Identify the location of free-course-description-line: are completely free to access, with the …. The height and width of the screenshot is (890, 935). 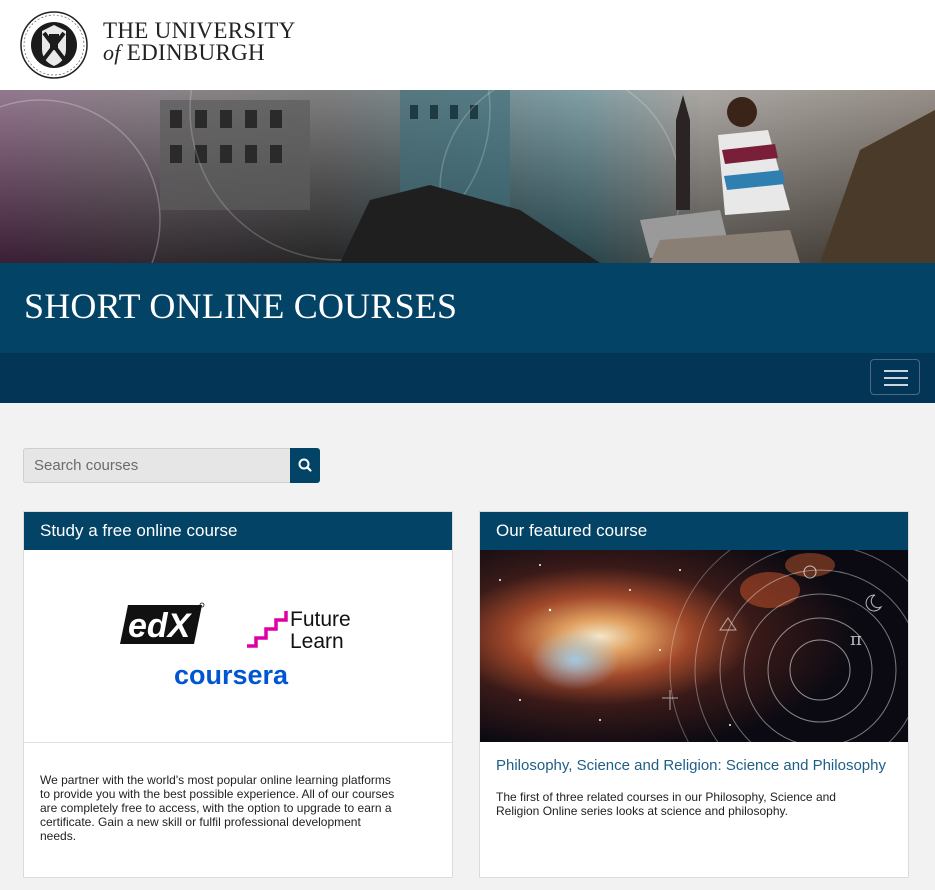
(216, 808).